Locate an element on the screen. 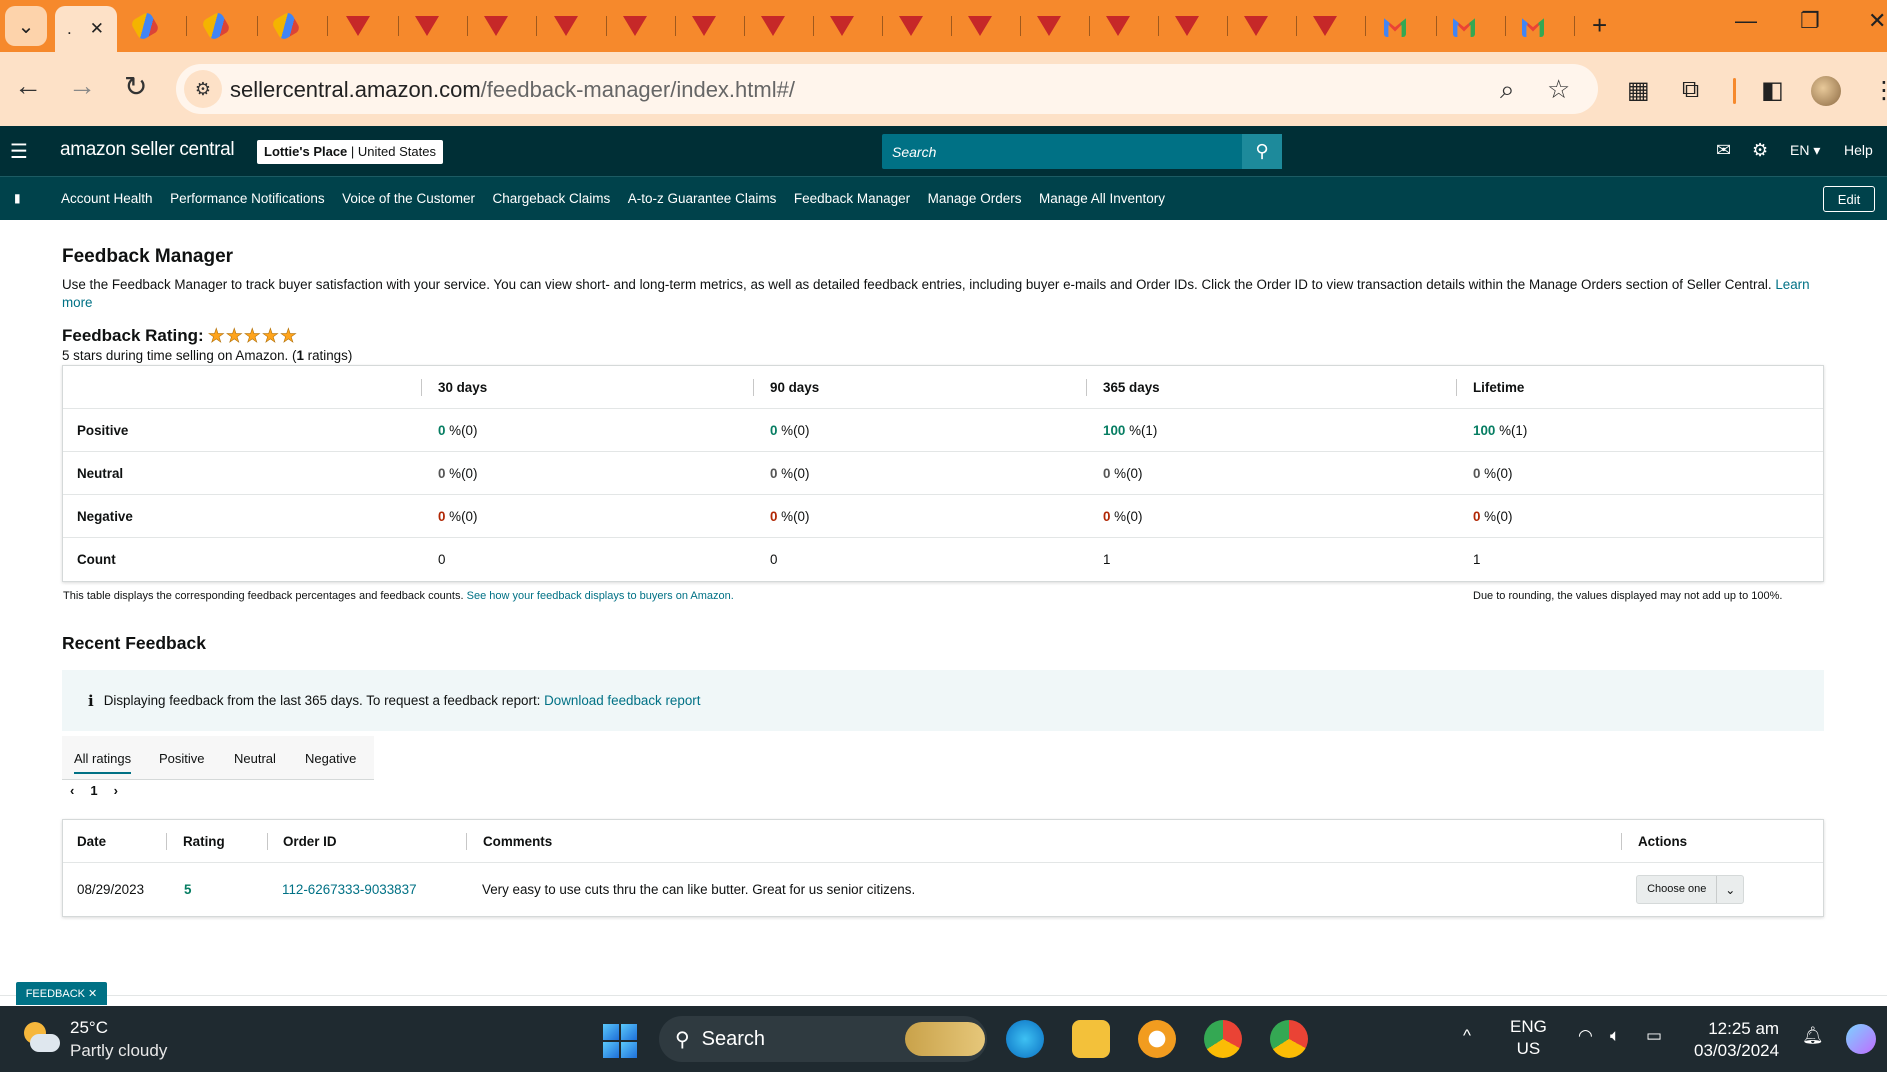 Image resolution: width=1887 pixels, height=1072 pixels. extensions-icon: ⧉ is located at coordinates (1690, 90).